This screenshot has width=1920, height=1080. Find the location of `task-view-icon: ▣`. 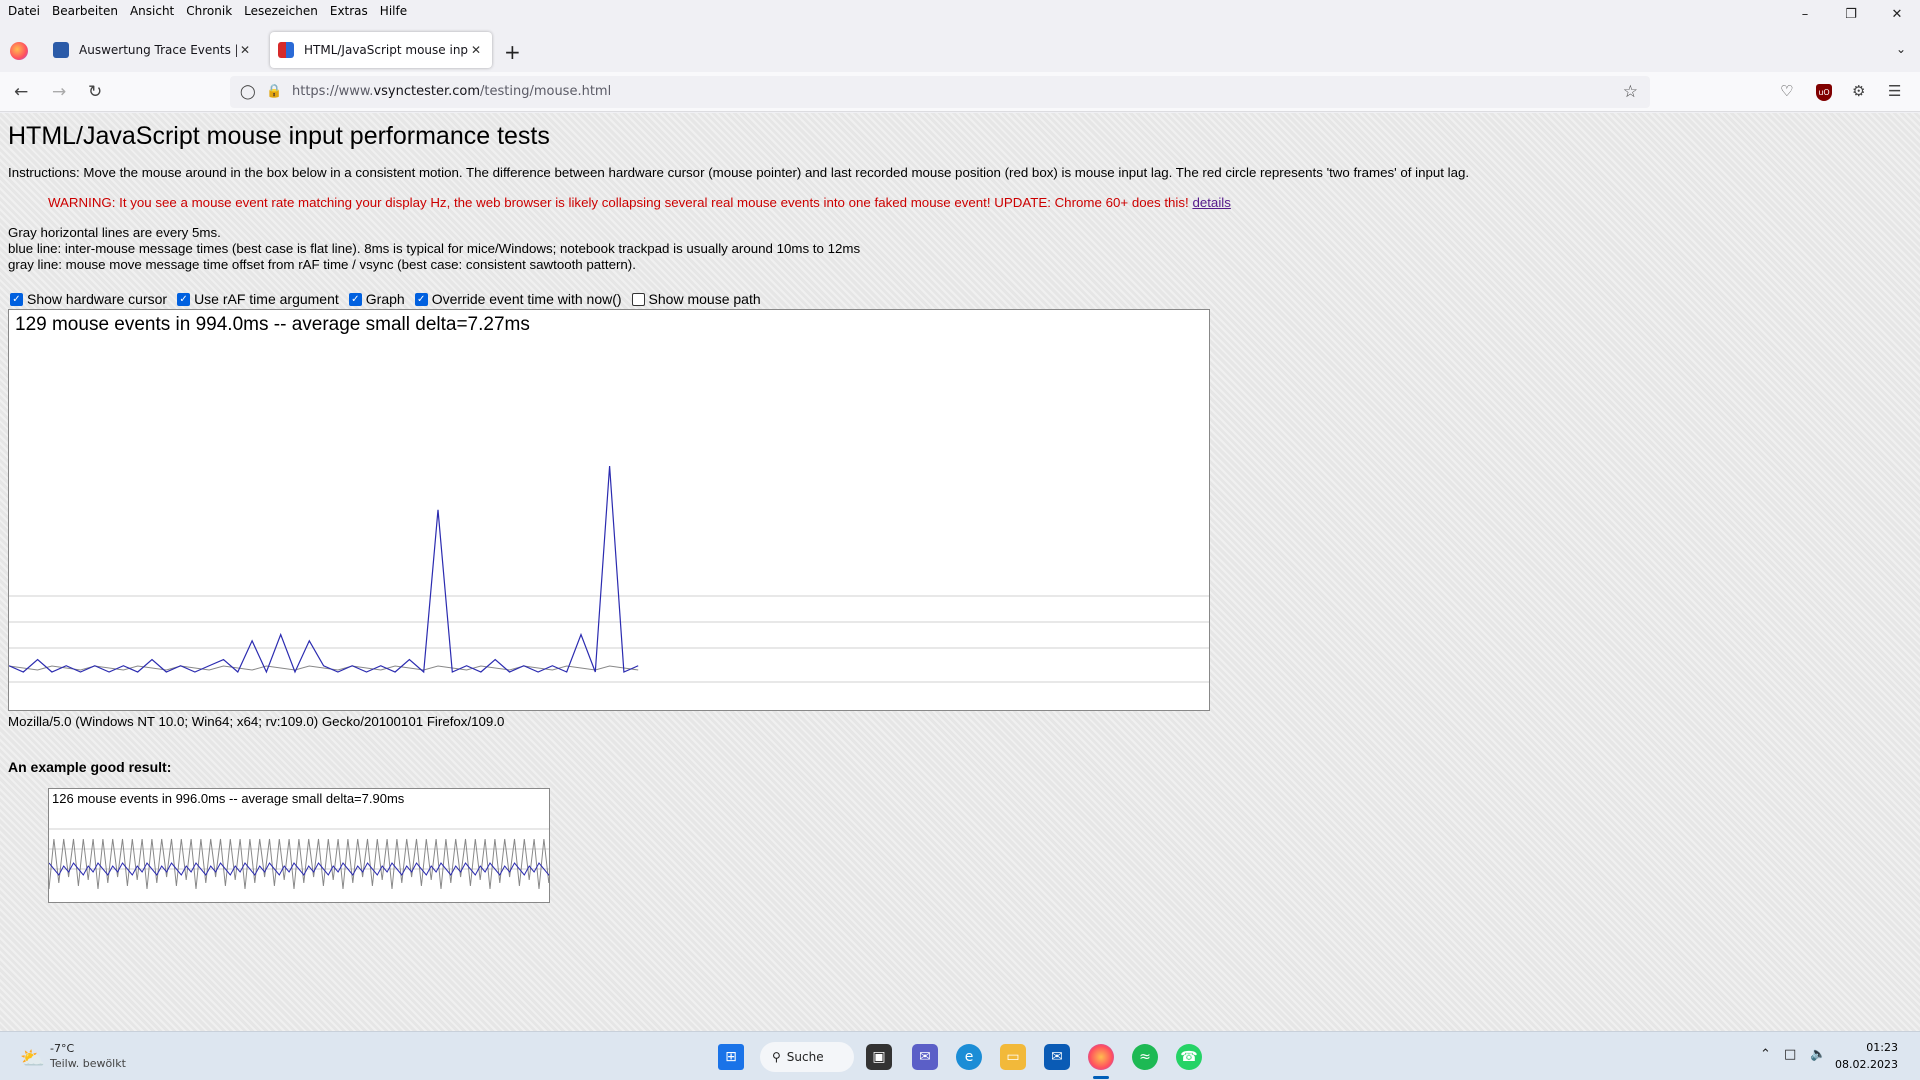

task-view-icon: ▣ is located at coordinates (879, 1057).